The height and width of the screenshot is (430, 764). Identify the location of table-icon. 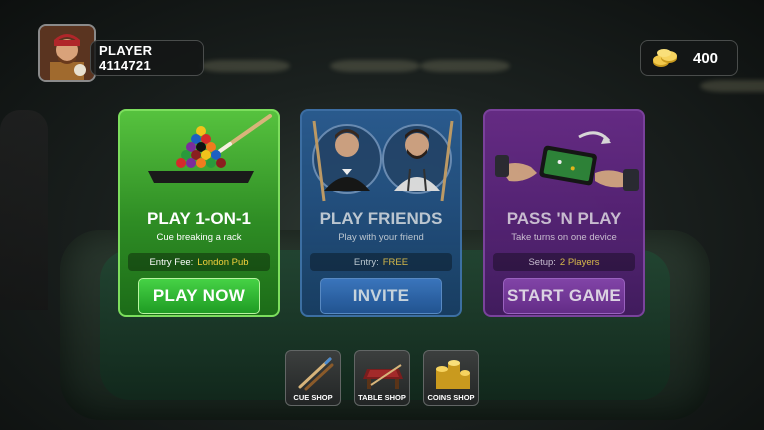
(383, 376).